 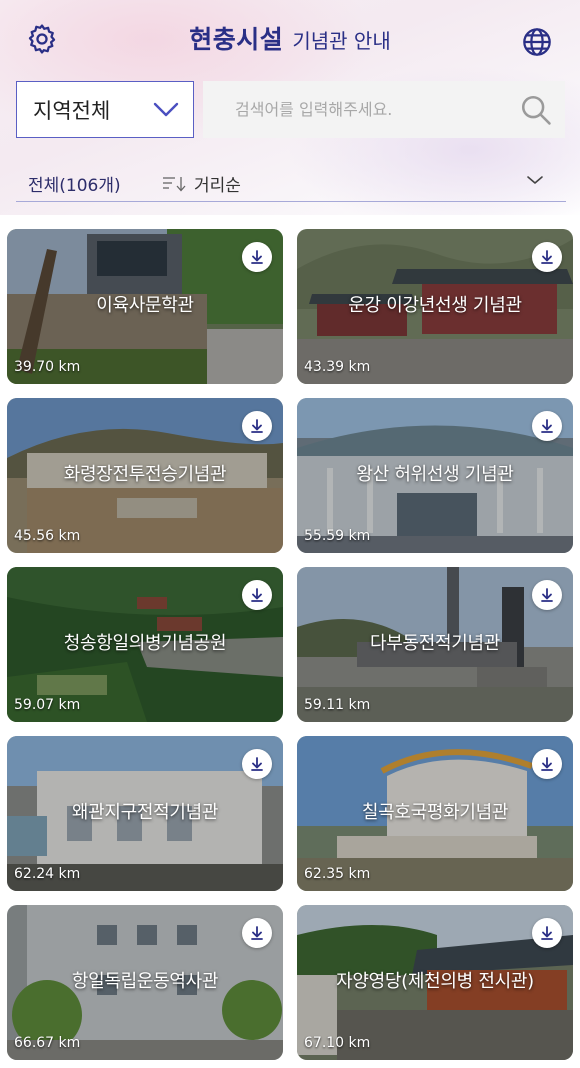 I want to click on facility-distance: 62.24 km, so click(x=47, y=874).